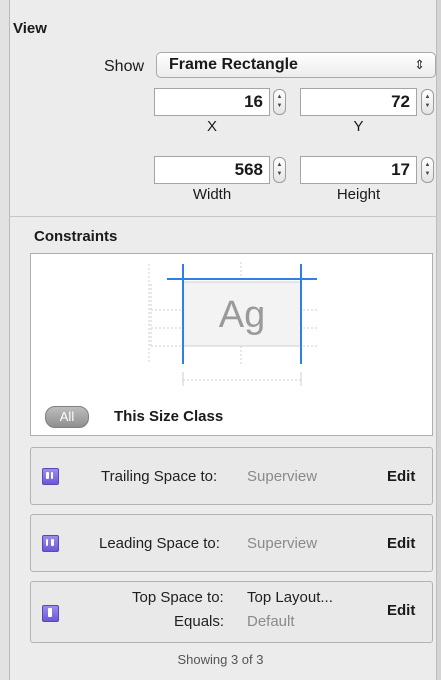  What do you see at coordinates (67, 417) in the screenshot?
I see `all-size-class-button: All` at bounding box center [67, 417].